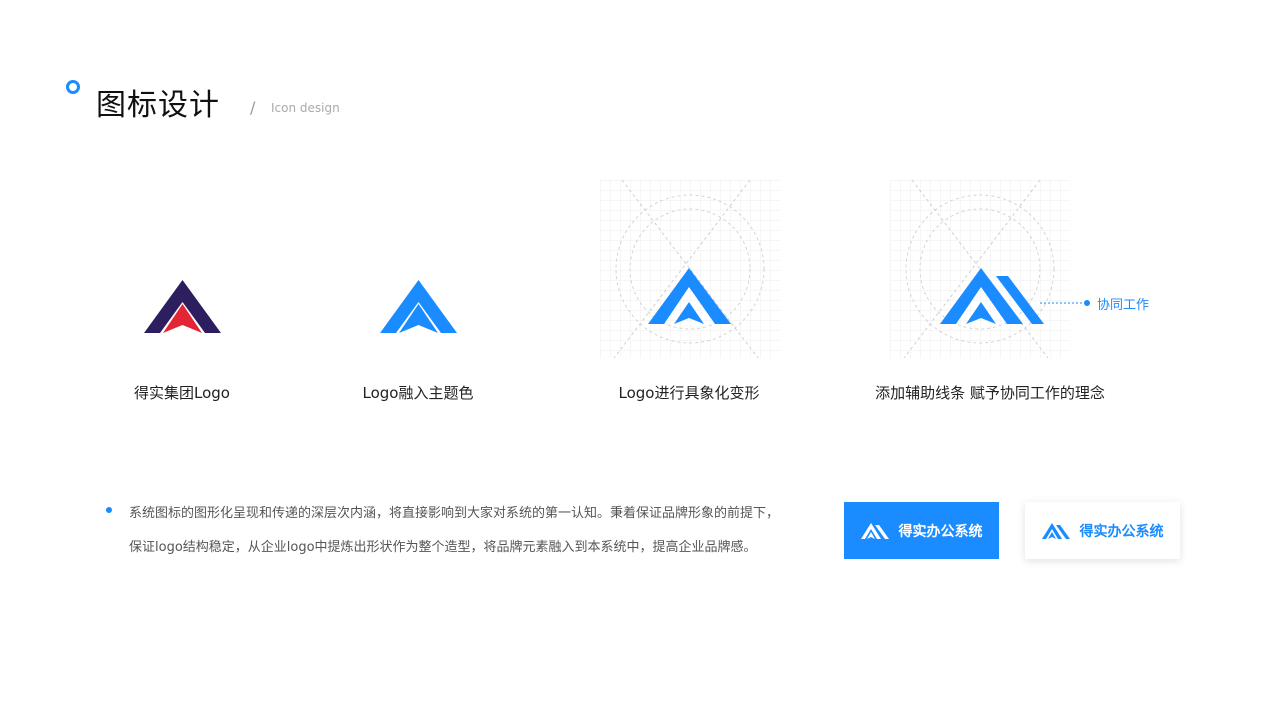 This screenshot has height=720, width=1280. I want to click on step-caption-lines: 添加辅助线条 赋予协同工作的理念, so click(990, 393).